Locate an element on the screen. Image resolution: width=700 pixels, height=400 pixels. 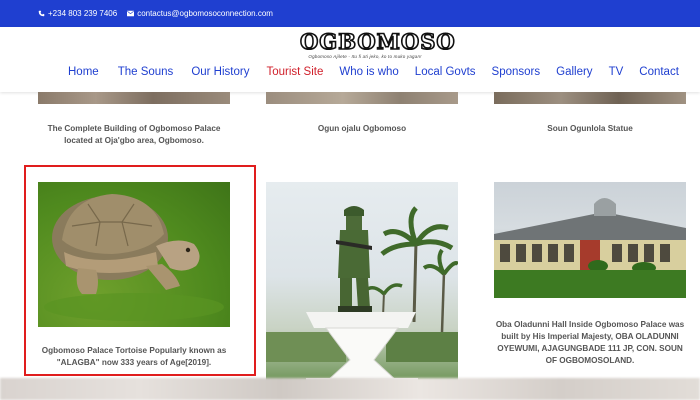
nav-local-govts: Local Govts is located at coordinates (445, 72).